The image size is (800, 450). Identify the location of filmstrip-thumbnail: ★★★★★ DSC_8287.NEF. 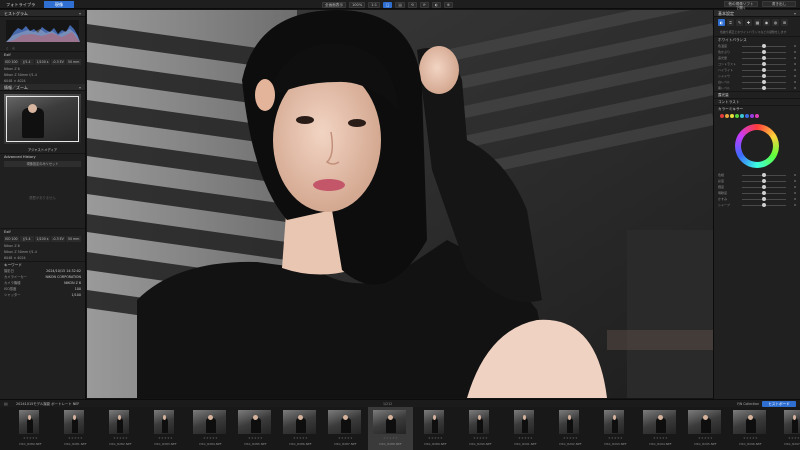
(345, 428).